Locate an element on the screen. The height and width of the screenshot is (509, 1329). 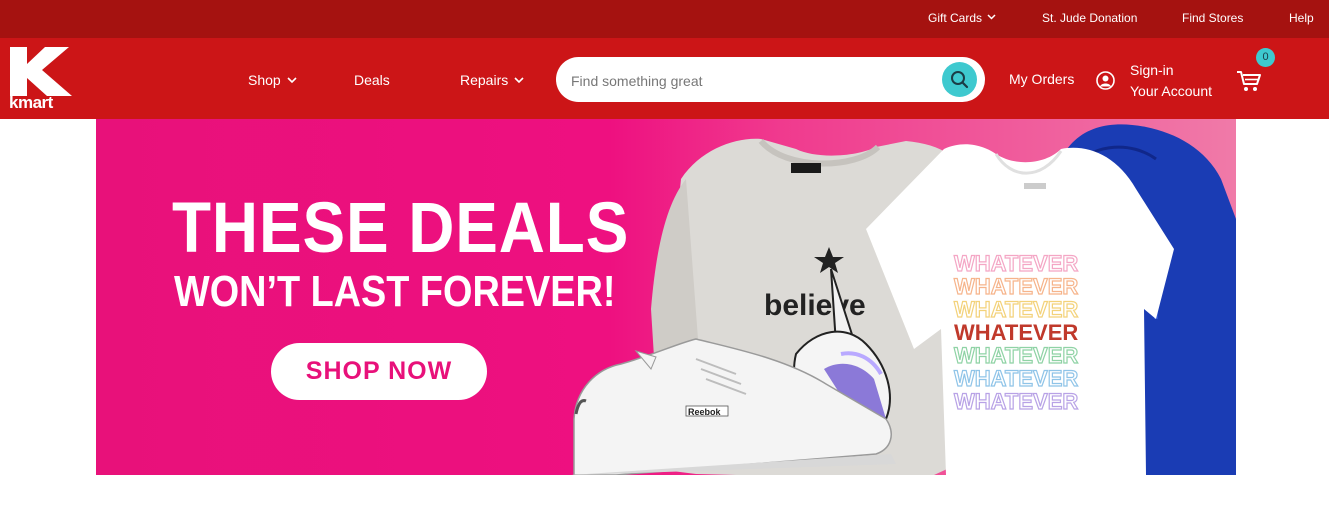
help-link: Help is located at coordinates (1301, 18).